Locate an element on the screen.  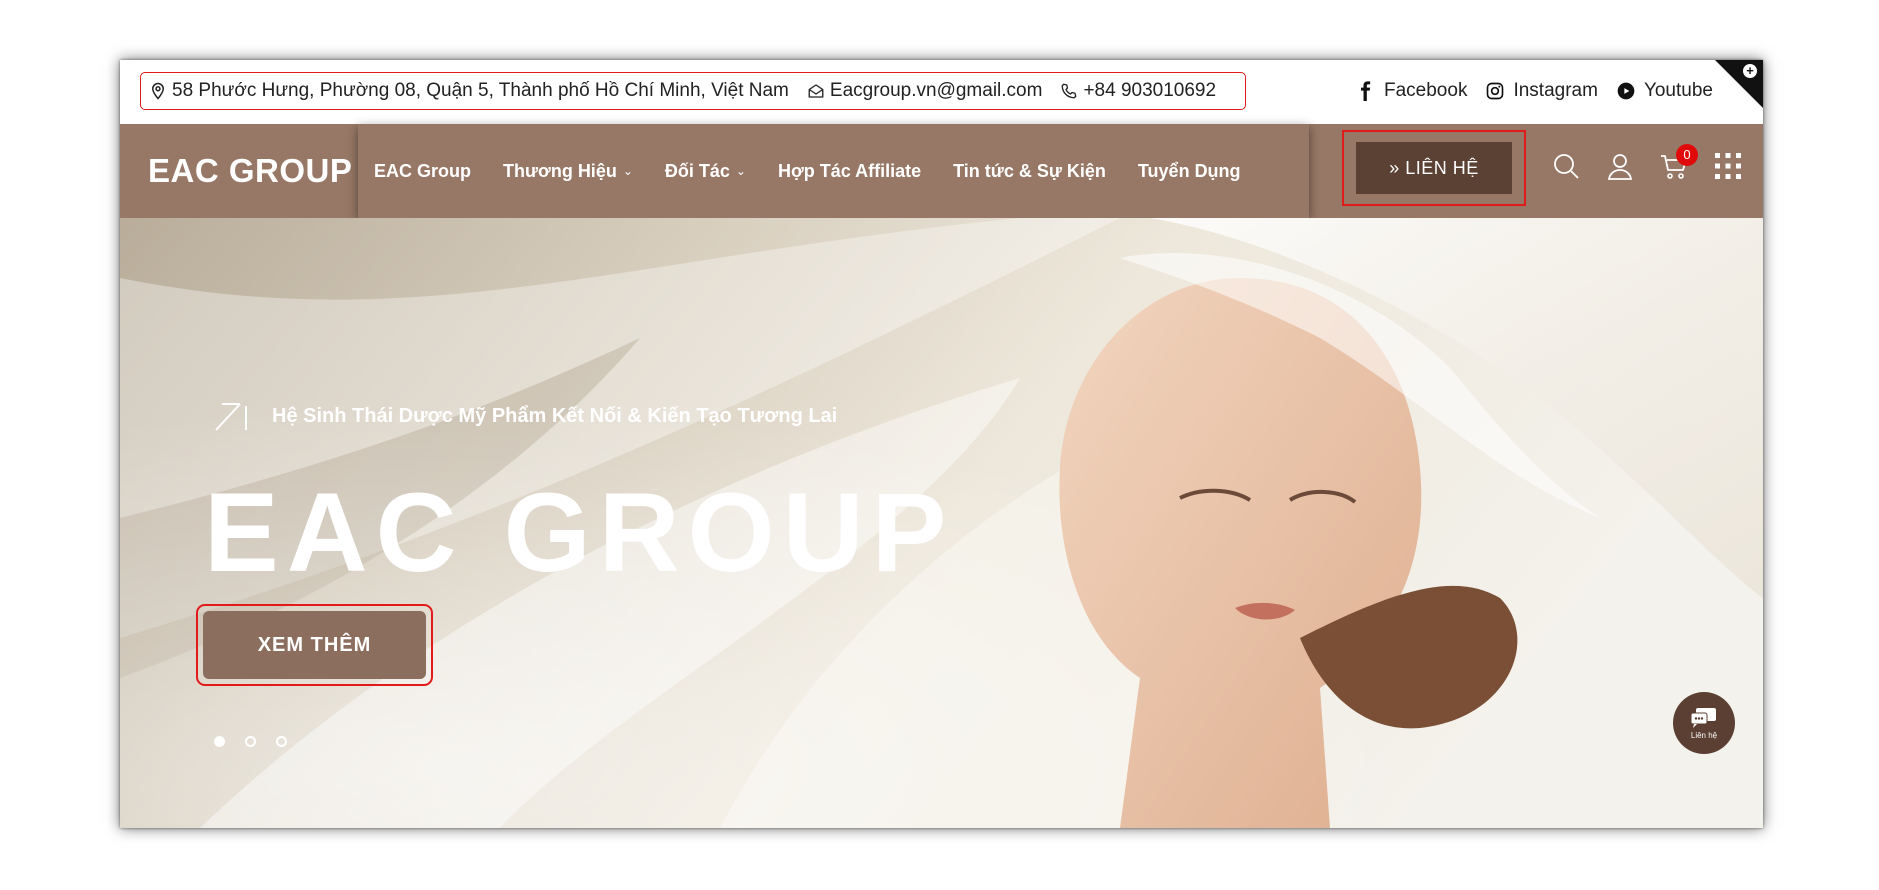
chat-bubble-icon is located at coordinates (1703, 717).